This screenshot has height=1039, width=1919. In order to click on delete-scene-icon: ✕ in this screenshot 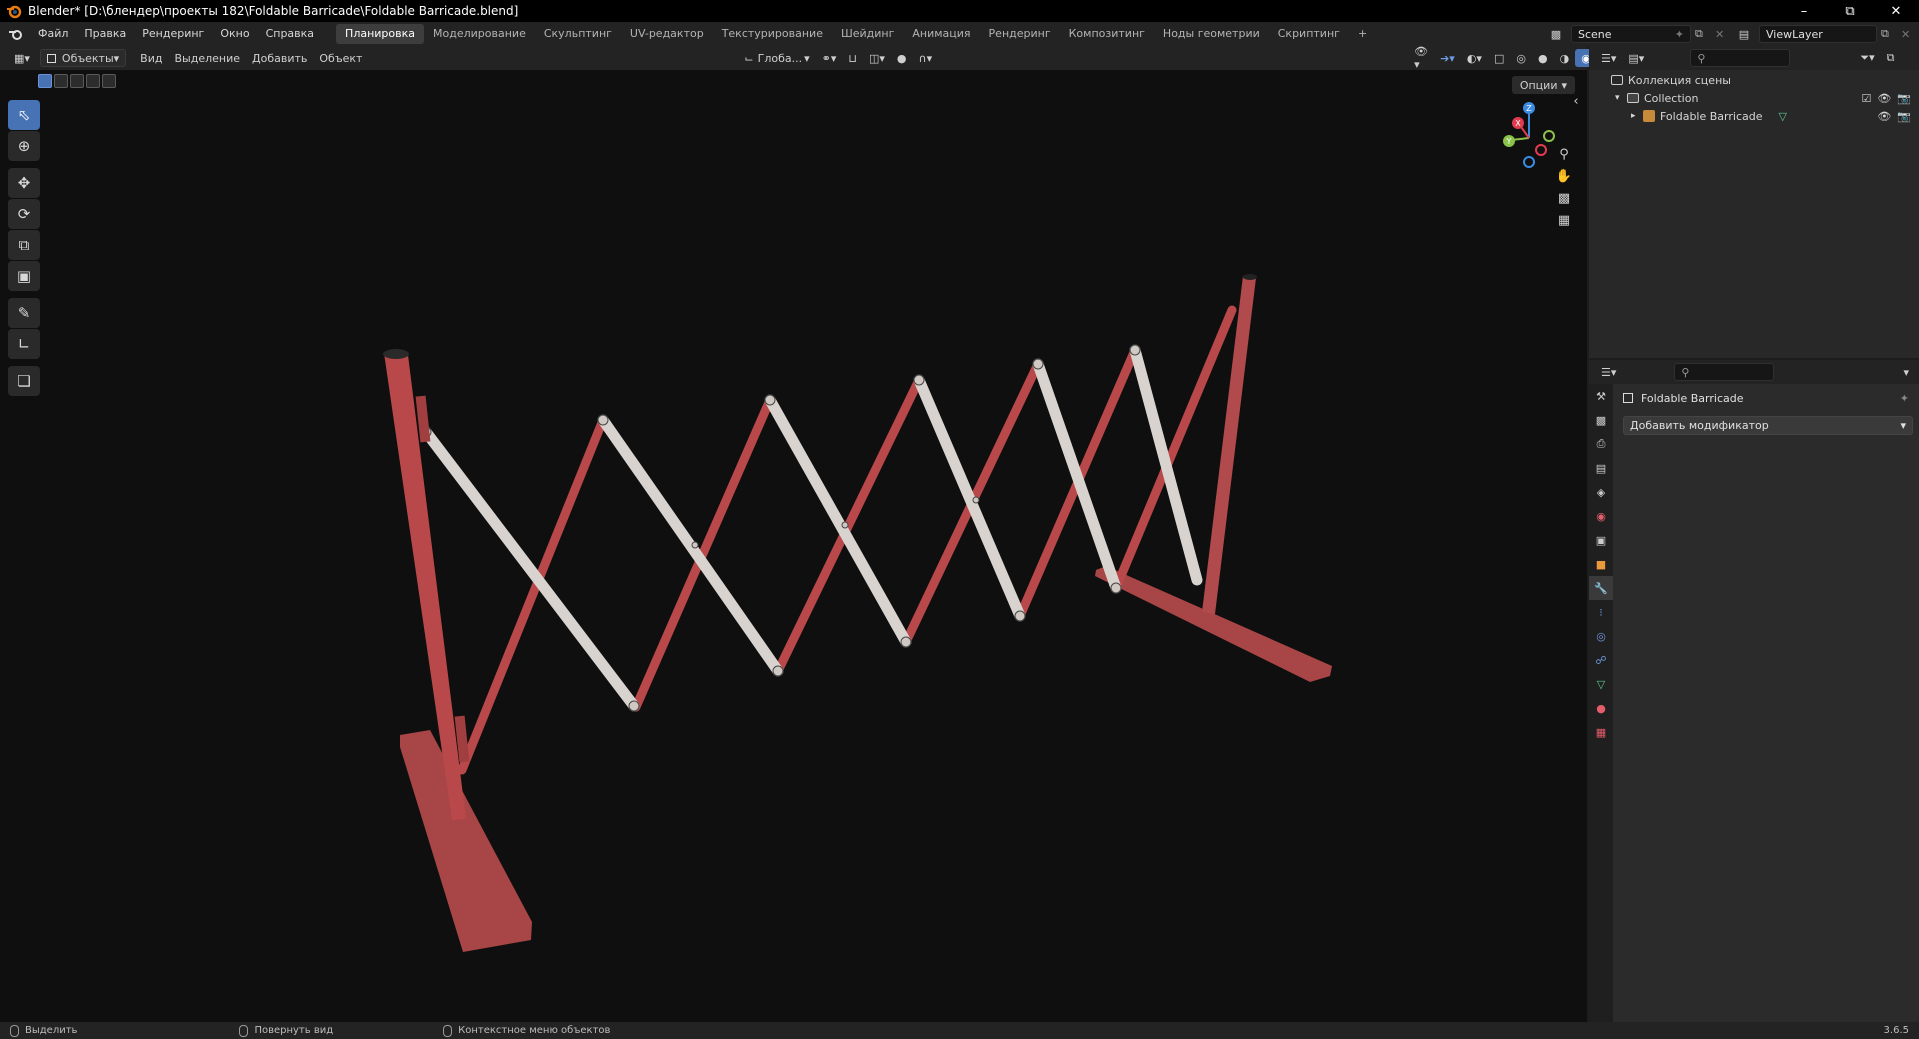, I will do `click(1722, 34)`.